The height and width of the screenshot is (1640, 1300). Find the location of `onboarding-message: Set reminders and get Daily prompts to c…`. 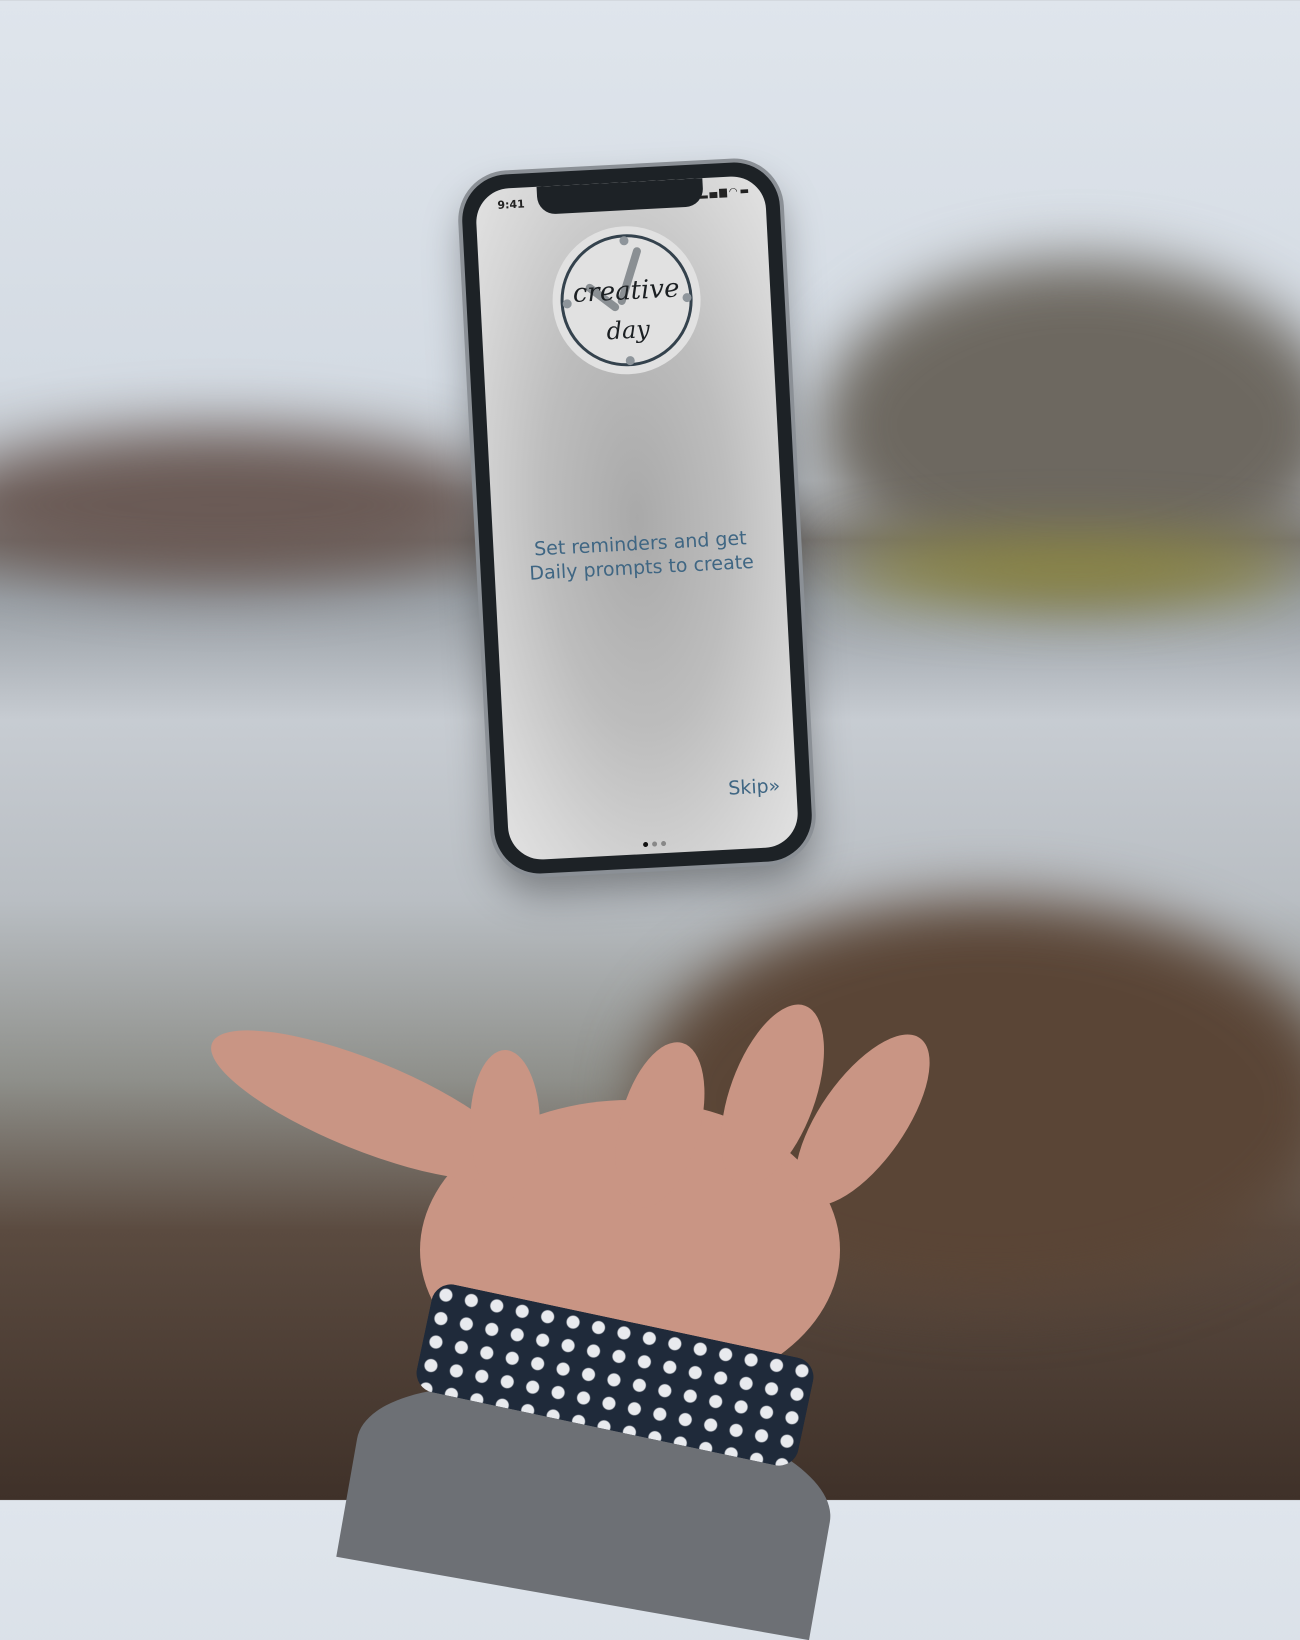

onboarding-message: Set reminders and get Daily prompts to c… is located at coordinates (641, 556).